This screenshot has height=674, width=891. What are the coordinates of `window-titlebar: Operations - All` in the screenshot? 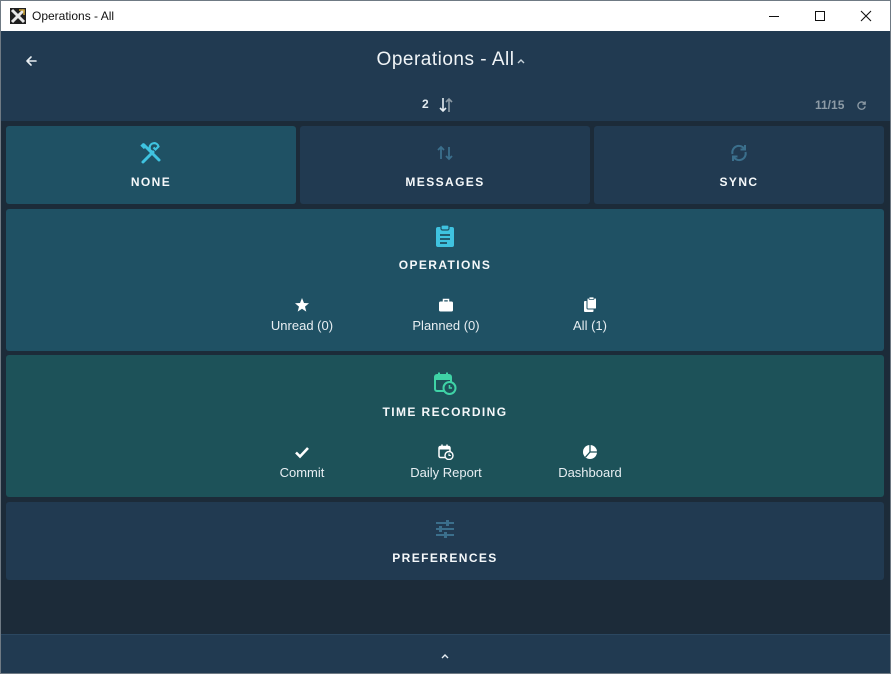 It's located at (445, 16).